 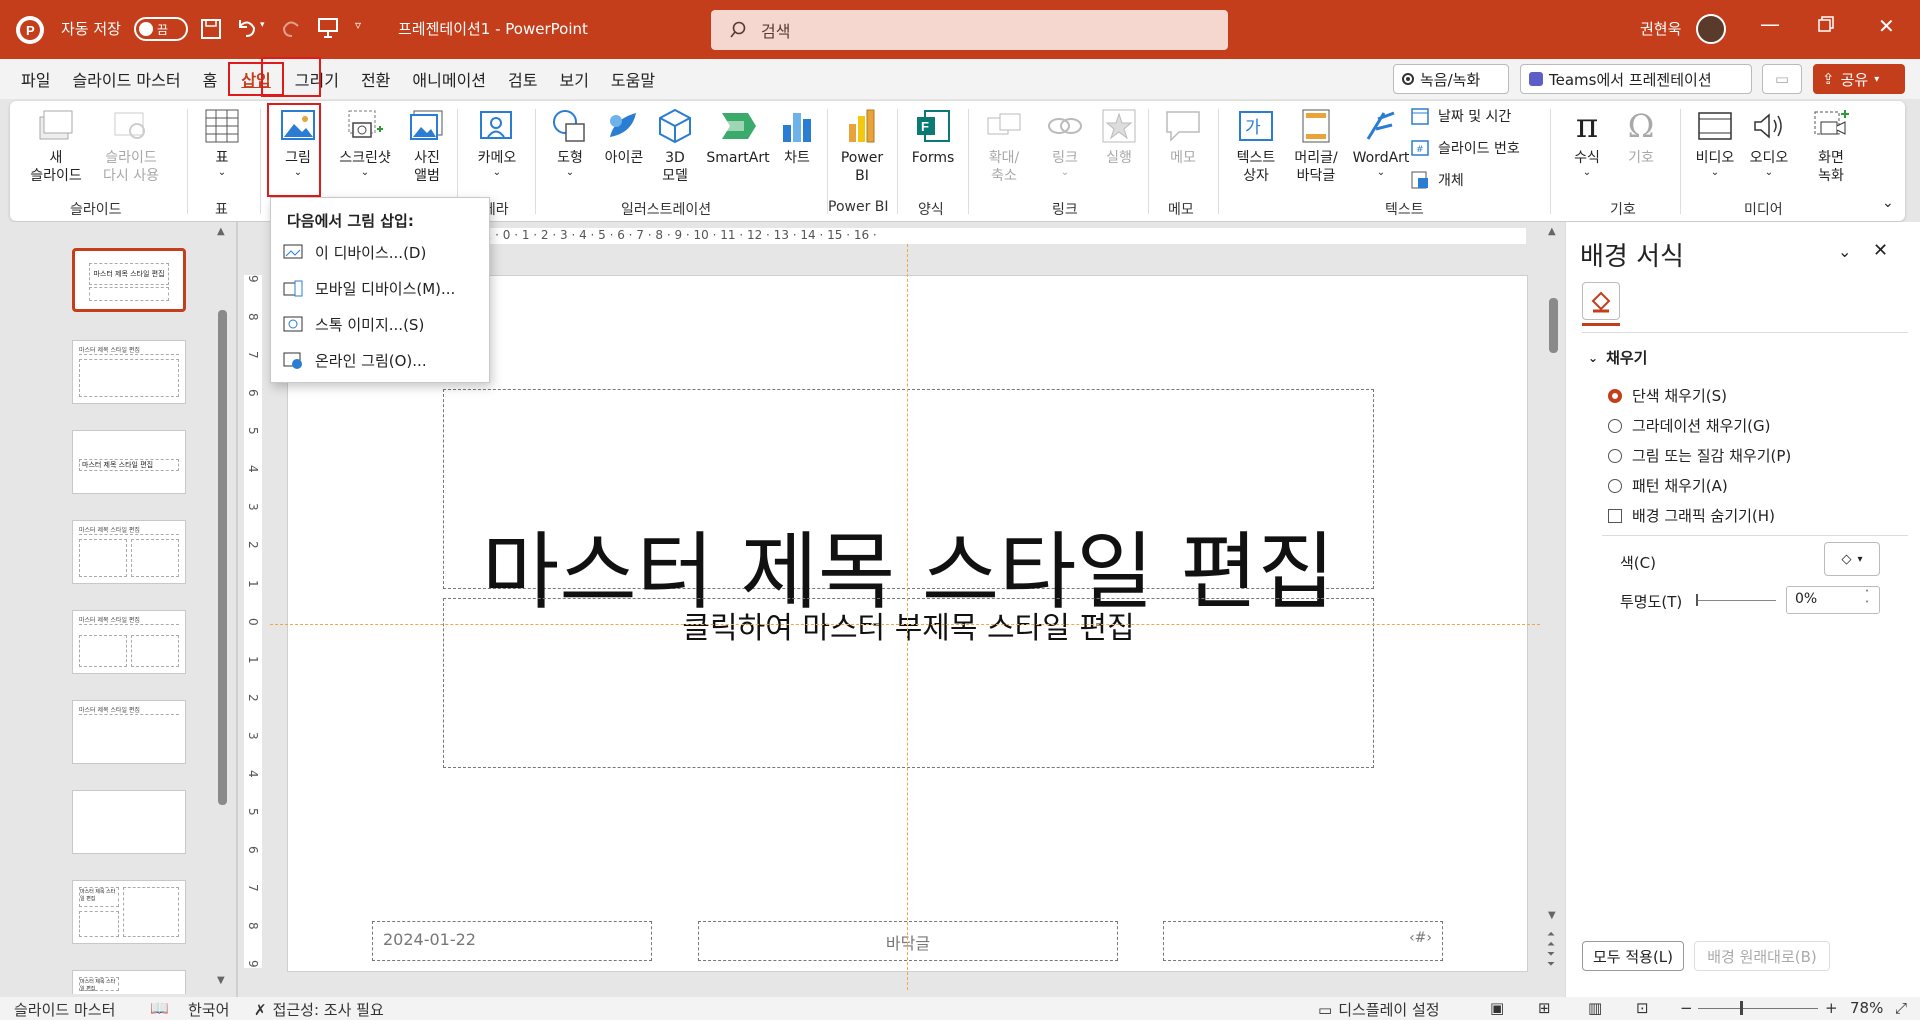 I want to click on menu-item-stock-images: 스톡 이미지...(S), so click(x=353, y=324).